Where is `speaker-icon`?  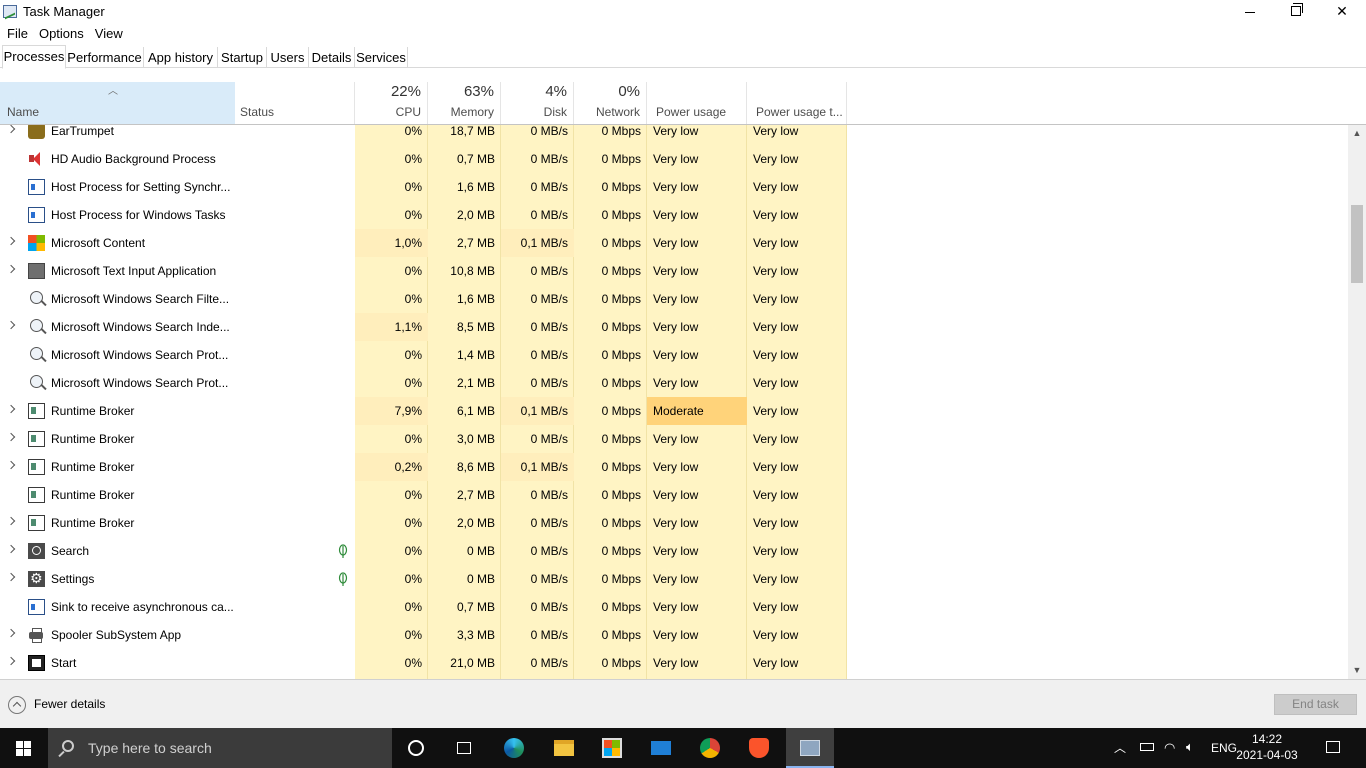 speaker-icon is located at coordinates (36, 159).